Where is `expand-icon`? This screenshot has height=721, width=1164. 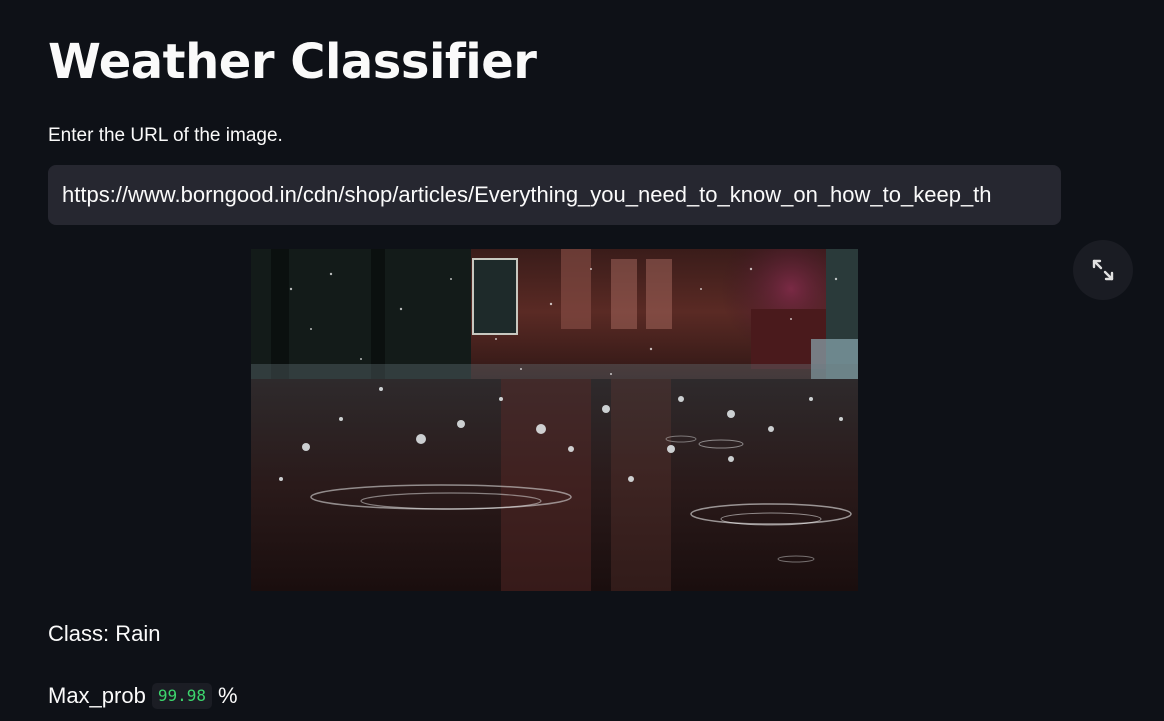
expand-icon is located at coordinates (1103, 270).